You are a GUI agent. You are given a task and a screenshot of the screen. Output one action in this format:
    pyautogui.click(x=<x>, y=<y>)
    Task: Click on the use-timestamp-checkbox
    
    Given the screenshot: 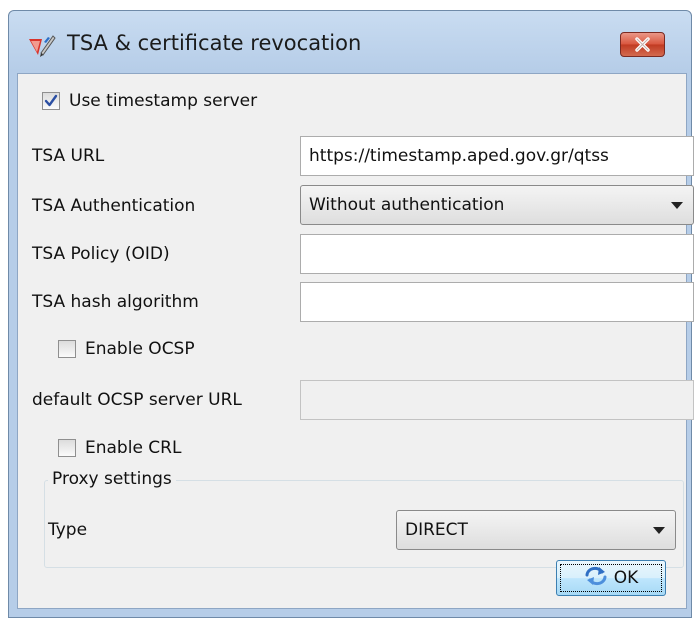 What is the action you would take?
    pyautogui.click(x=51, y=101)
    